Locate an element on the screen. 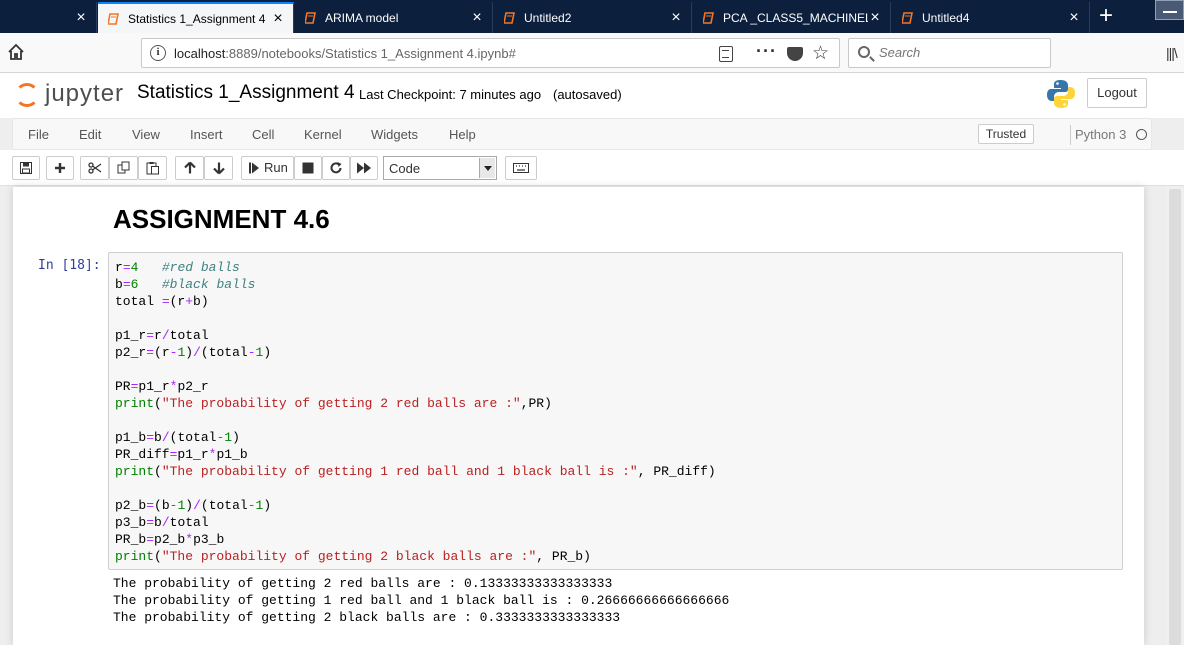  tab-label: PCA _CLASS5_MACHINELI is located at coordinates (795, 17).